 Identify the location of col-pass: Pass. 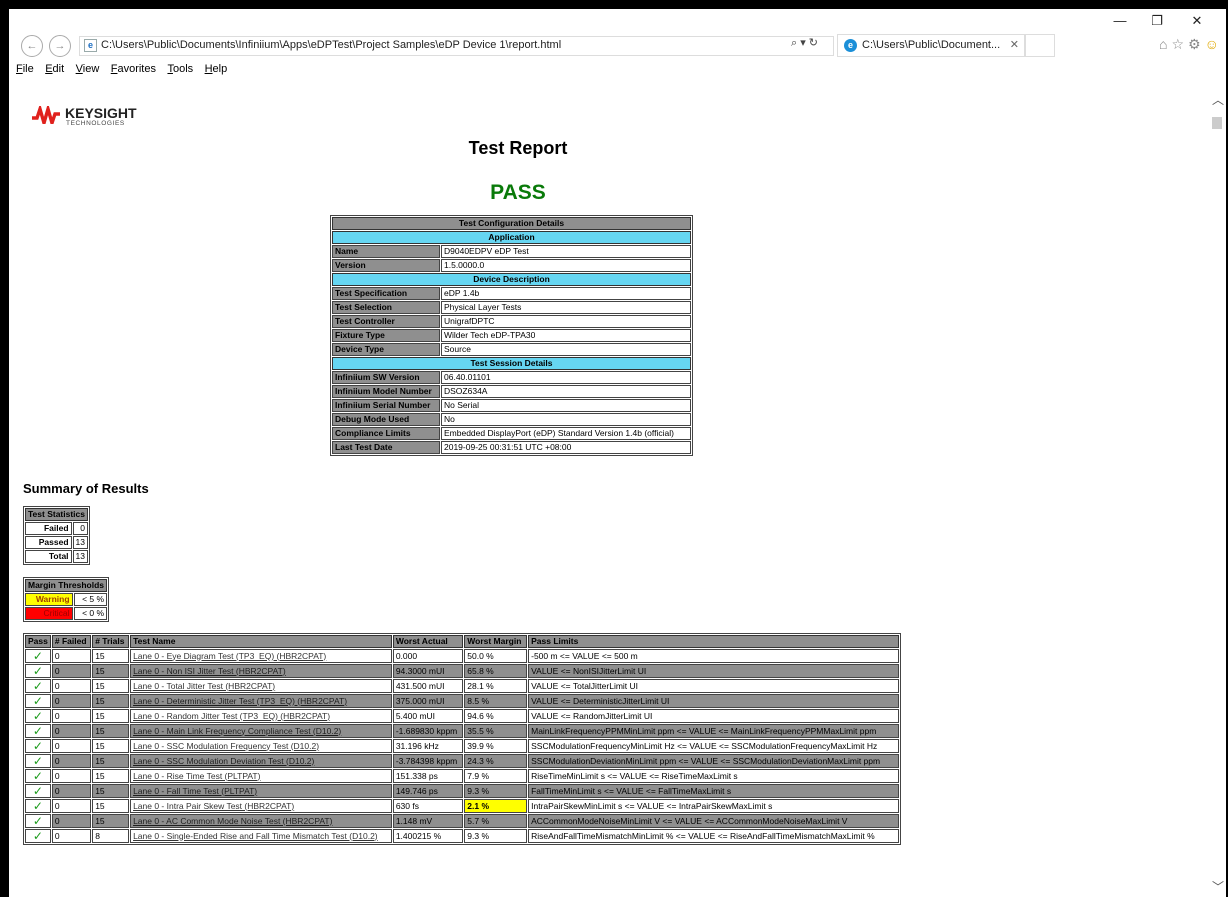
(38, 641).